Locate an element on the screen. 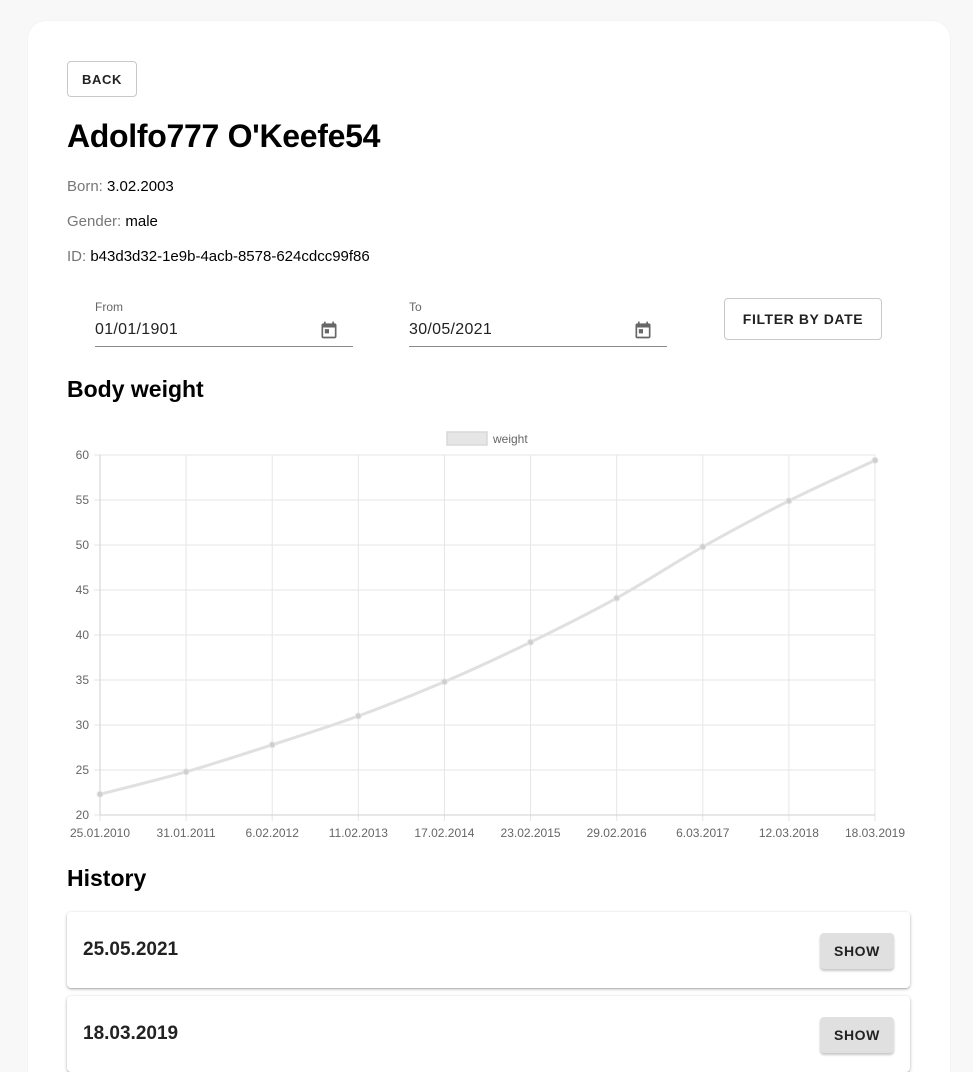 This screenshot has height=1072, width=973. history-title: History is located at coordinates (107, 878).